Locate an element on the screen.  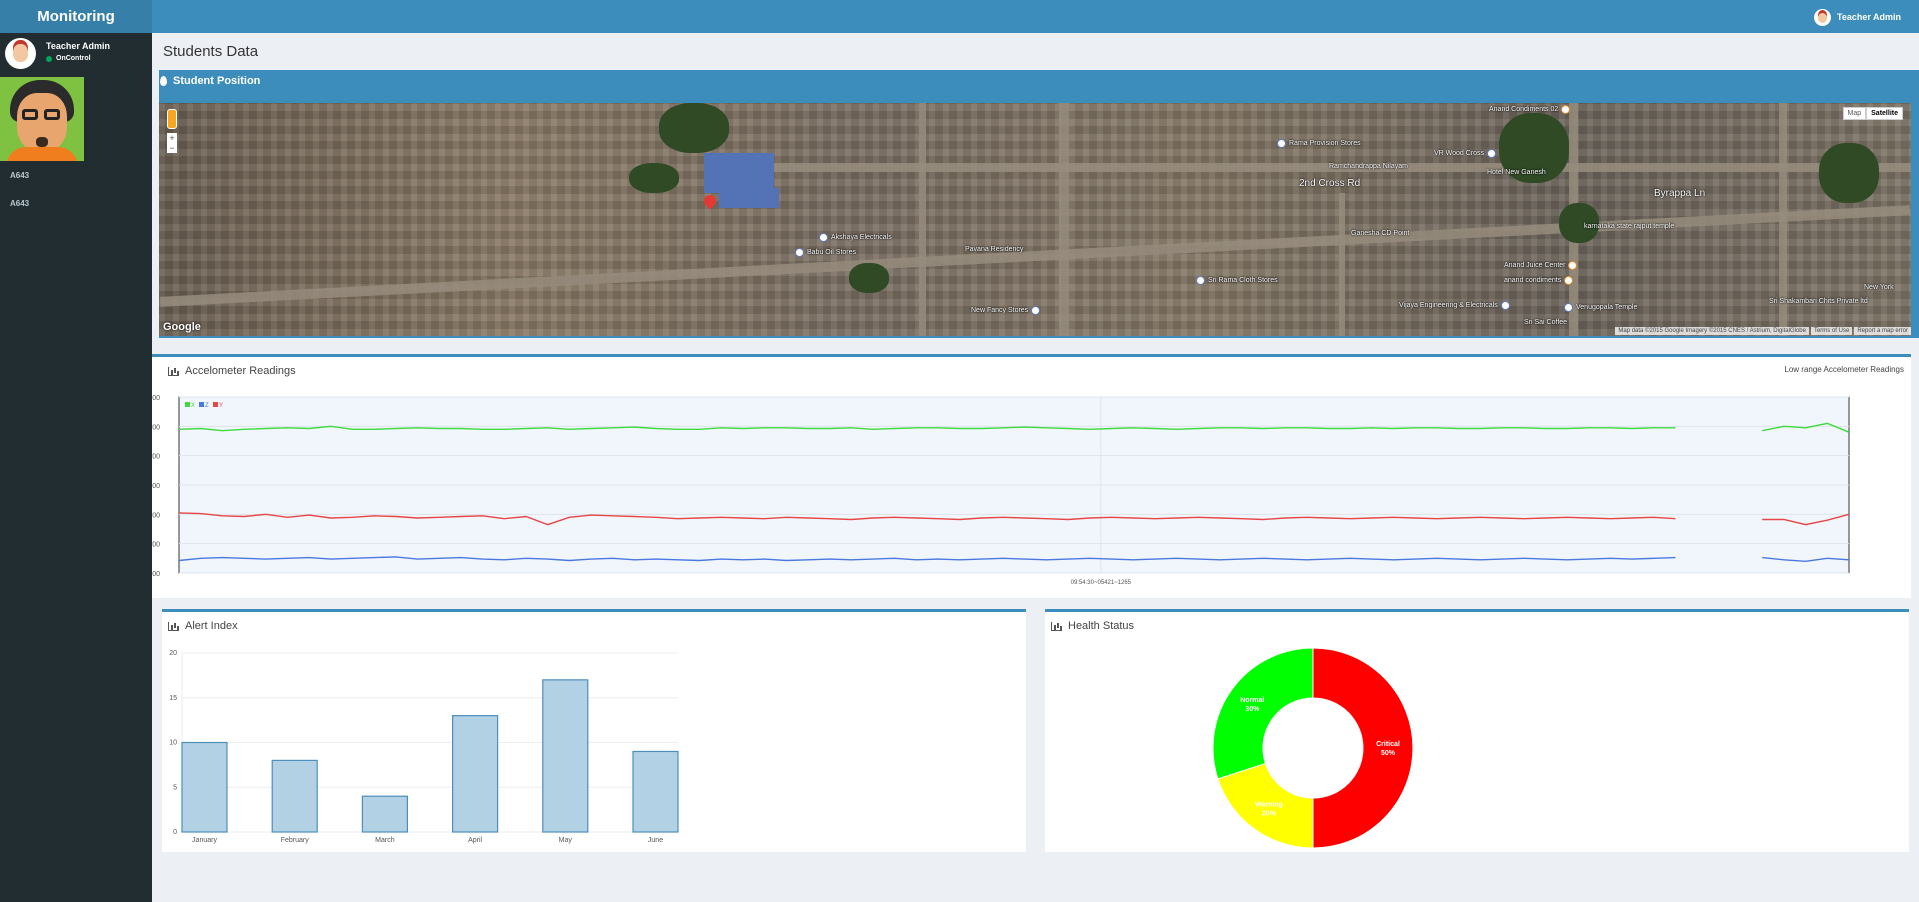
y-tick-label: 2400 is located at coordinates (156, 486).